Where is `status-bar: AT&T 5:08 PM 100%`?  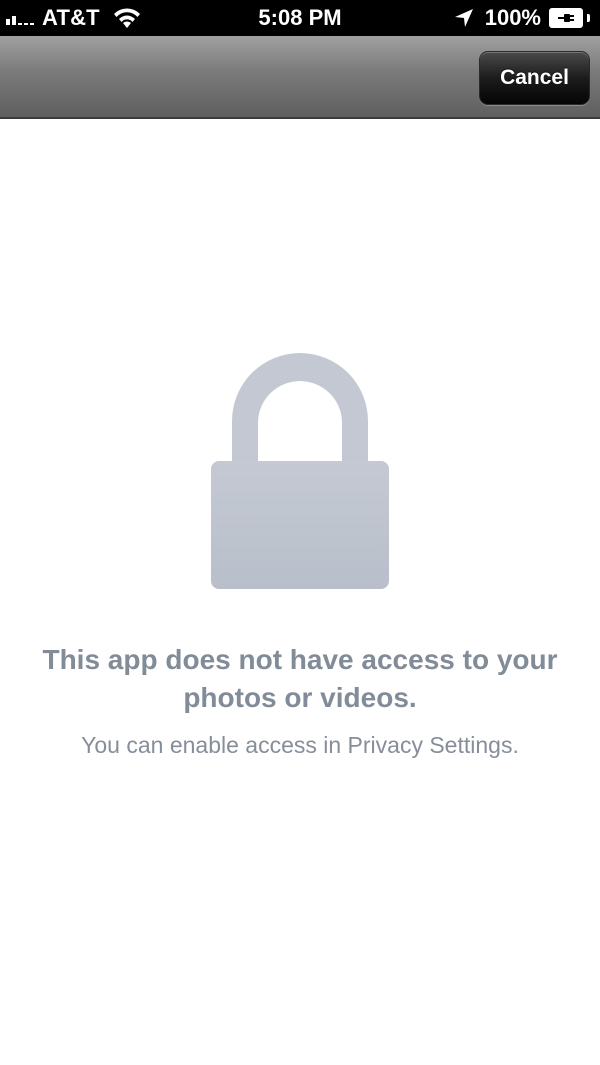 status-bar: AT&T 5:08 PM 100% is located at coordinates (300, 18).